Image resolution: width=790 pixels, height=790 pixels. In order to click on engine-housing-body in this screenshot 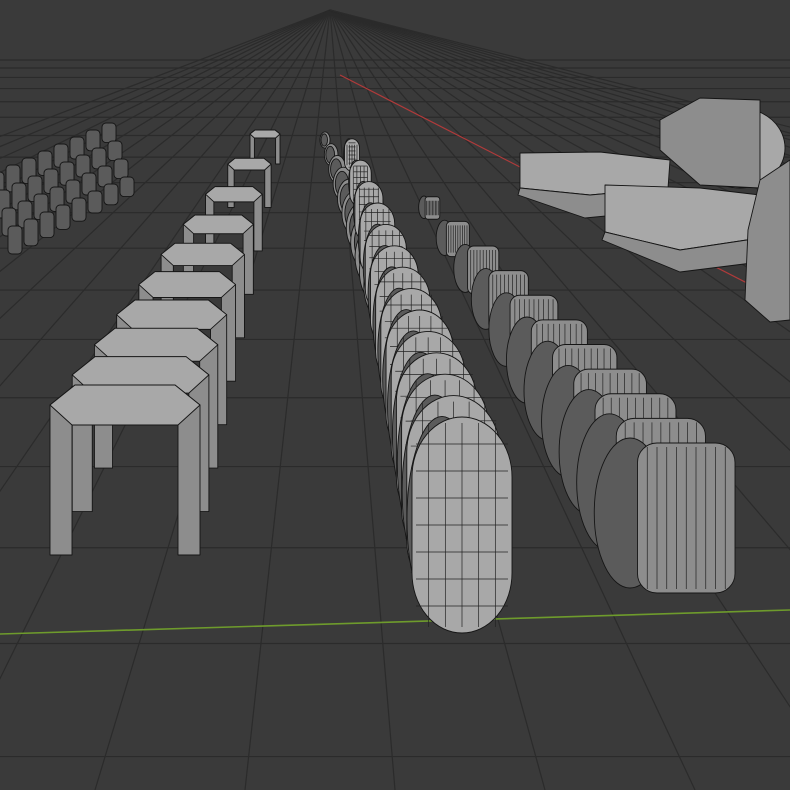, I will do `click(710, 143)`.